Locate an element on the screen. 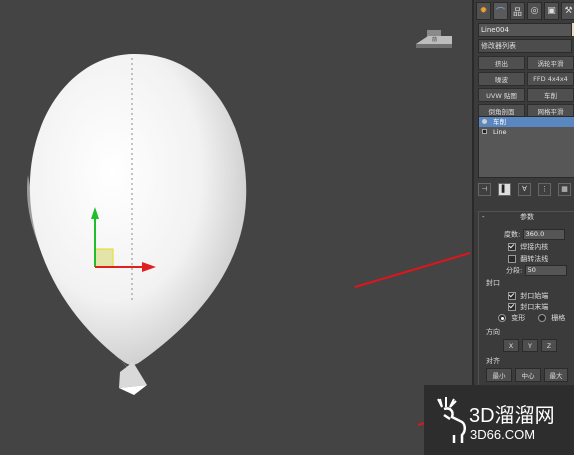  show-end-result-icon: ▌ is located at coordinates (504, 189).